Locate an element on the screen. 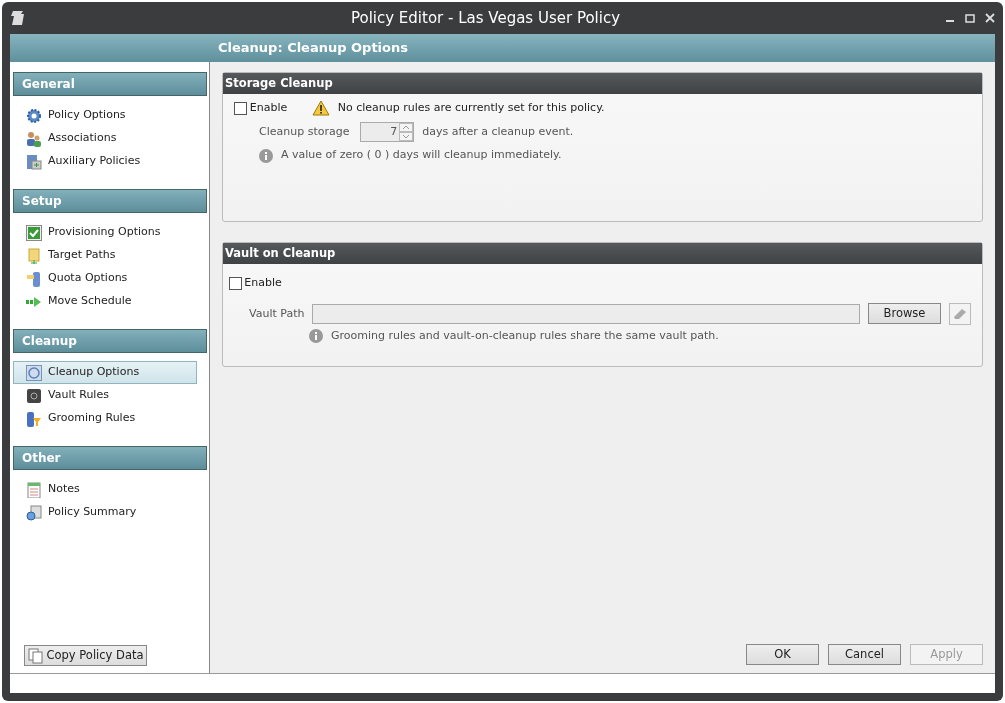 Image resolution: width=1005 pixels, height=703 pixels. copy-icon is located at coordinates (35, 655).